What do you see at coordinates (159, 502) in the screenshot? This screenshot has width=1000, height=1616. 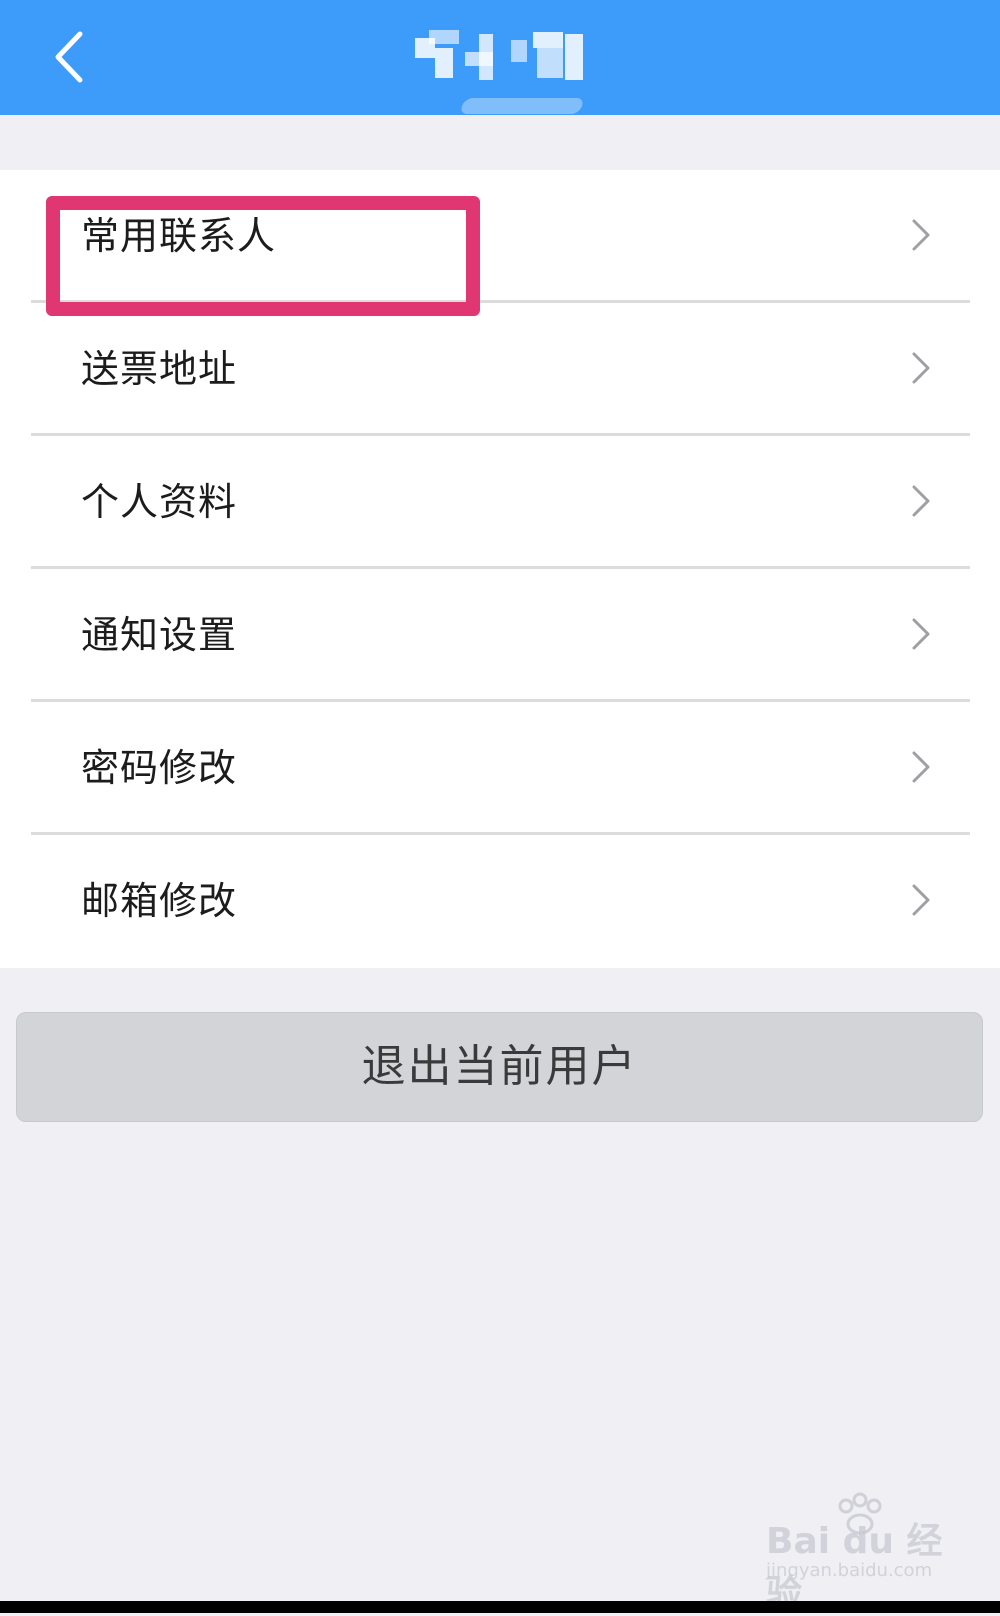 I see `menu-item-label: 个人资料` at bounding box center [159, 502].